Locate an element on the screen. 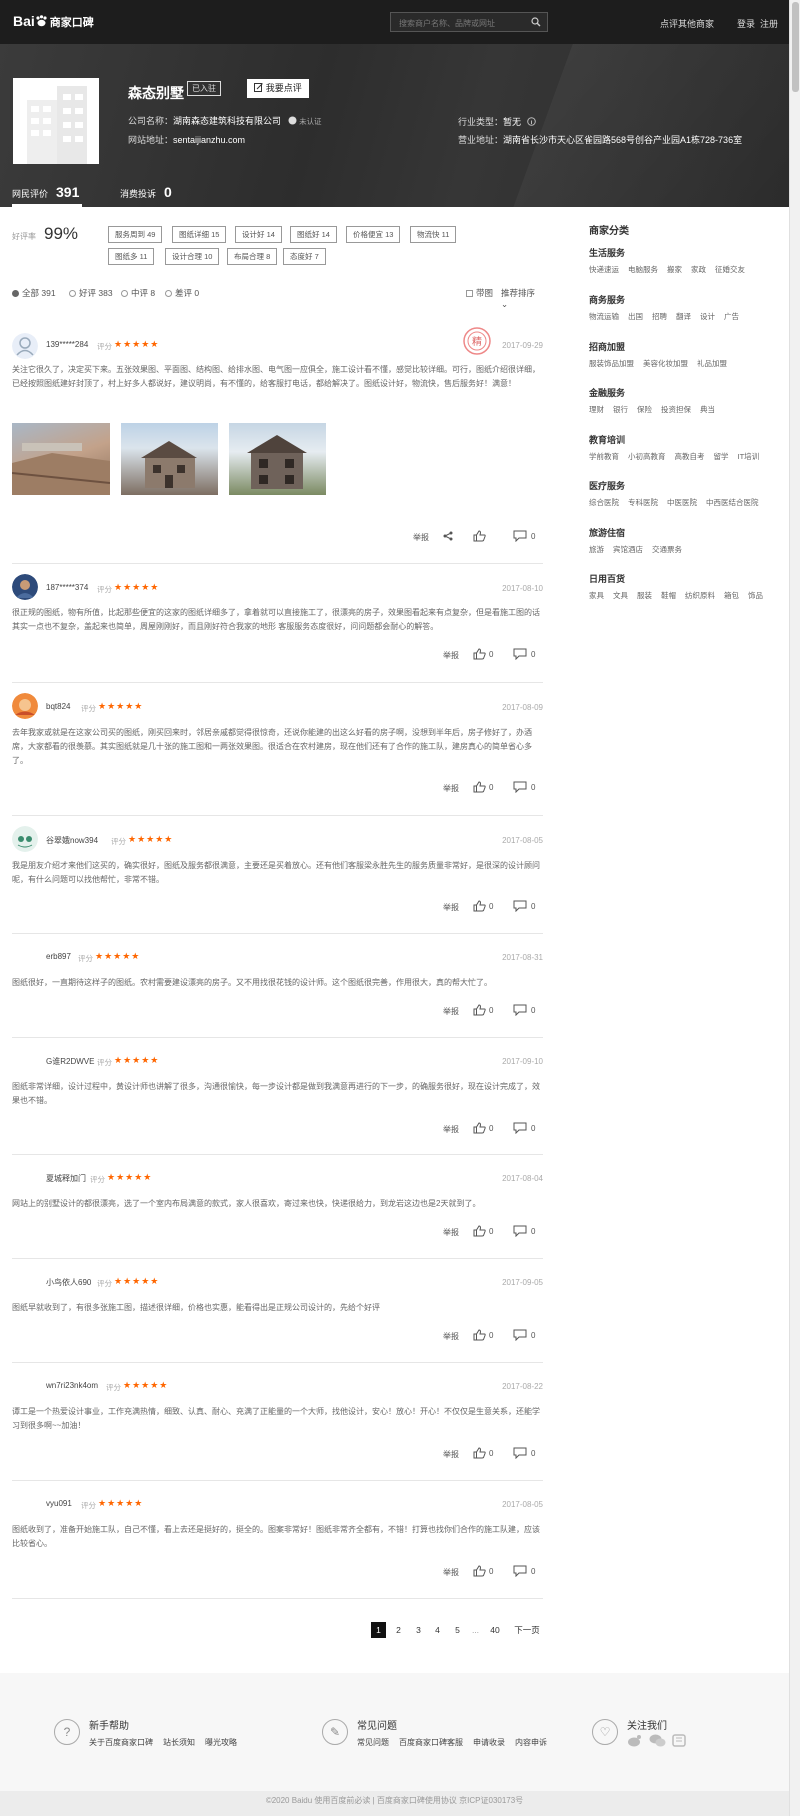 This screenshot has height=1816, width=800. review-tag: 服务周到 49 is located at coordinates (135, 234).